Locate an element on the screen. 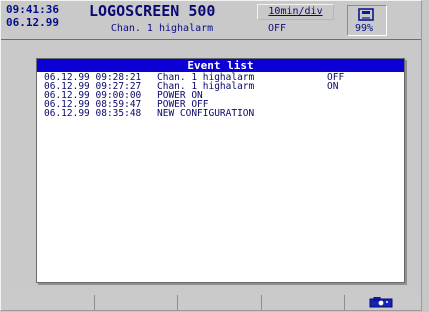 Image resolution: width=429 pixels, height=312 pixels. memory-indicator: 99% is located at coordinates (367, 20).